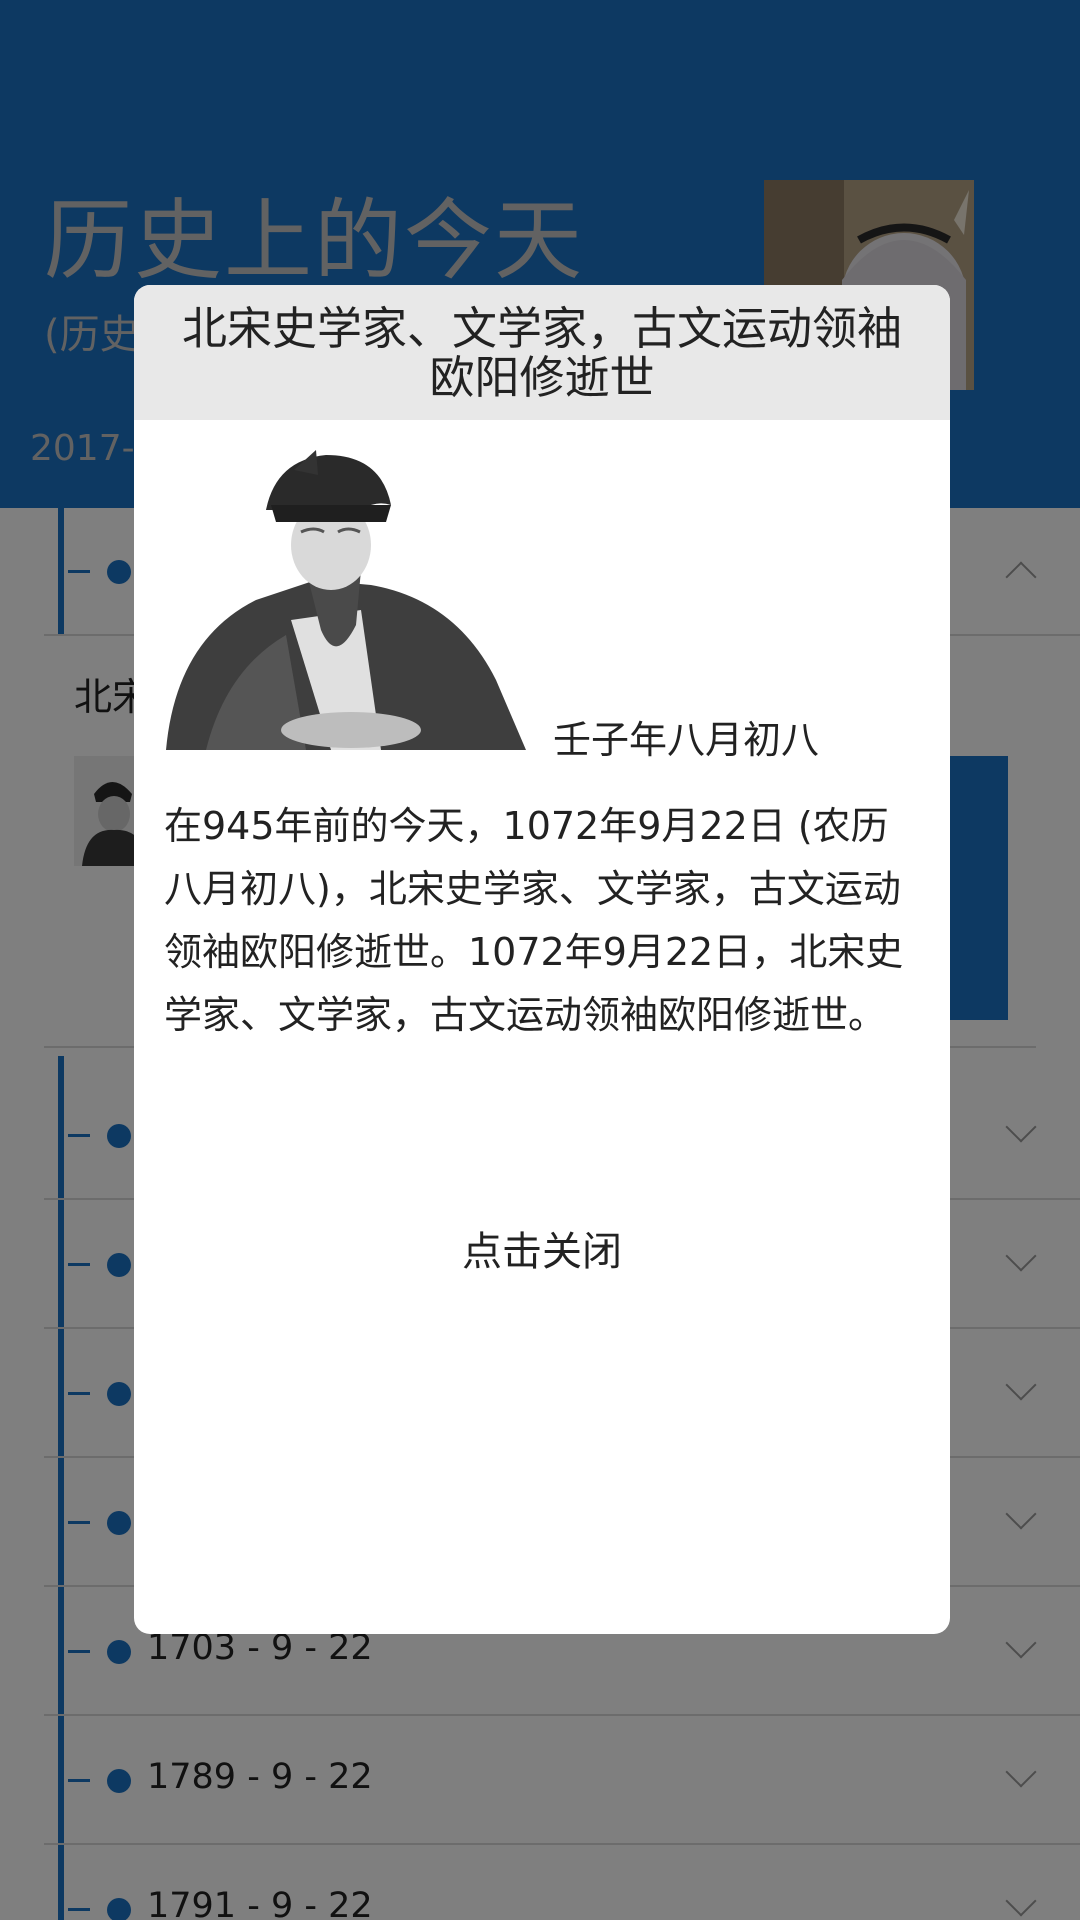 The image size is (1080, 1920). I want to click on close-dialog-button: 点击关闭, so click(542, 1248).